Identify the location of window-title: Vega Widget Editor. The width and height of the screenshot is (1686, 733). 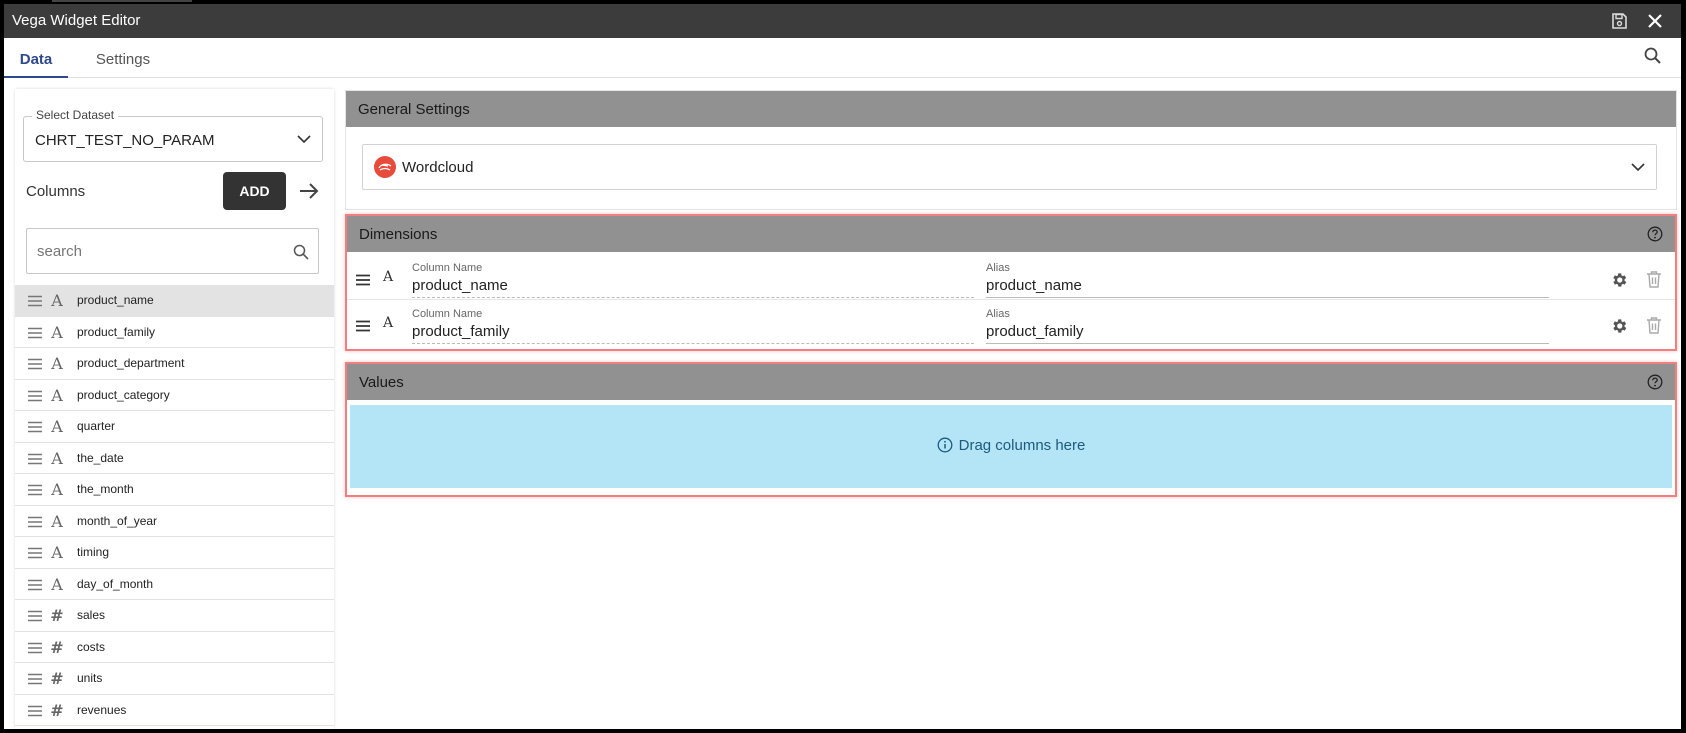
(76, 20).